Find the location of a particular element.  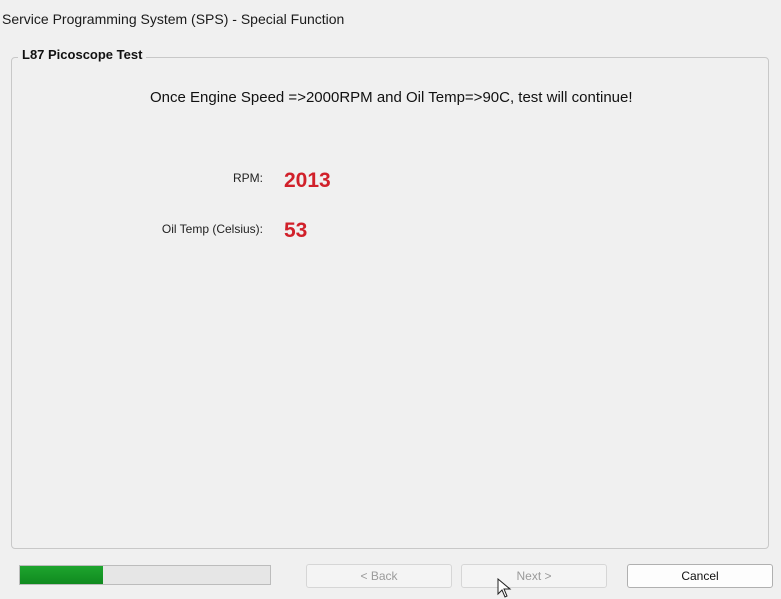

oil-temp-value: 53 is located at coordinates (296, 230).